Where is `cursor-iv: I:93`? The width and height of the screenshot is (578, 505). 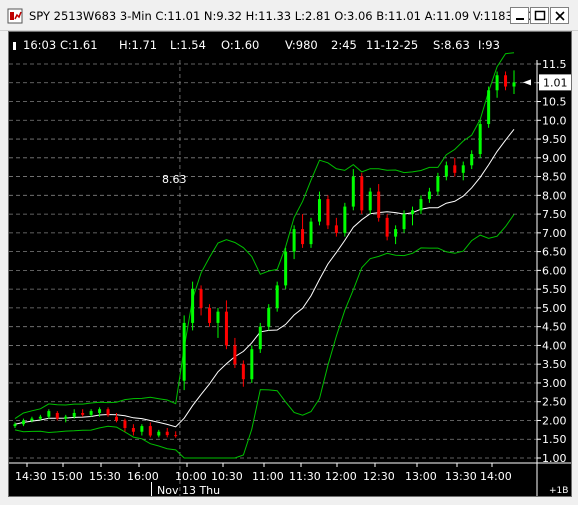
cursor-iv: I:93 is located at coordinates (489, 45).